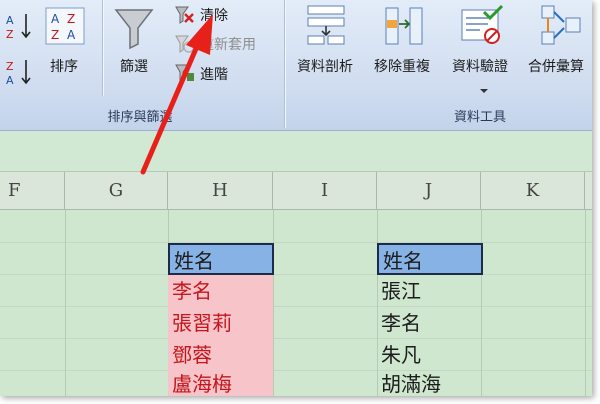  What do you see at coordinates (176, 94) in the screenshot?
I see `annotation-arrow-icon` at bounding box center [176, 94].